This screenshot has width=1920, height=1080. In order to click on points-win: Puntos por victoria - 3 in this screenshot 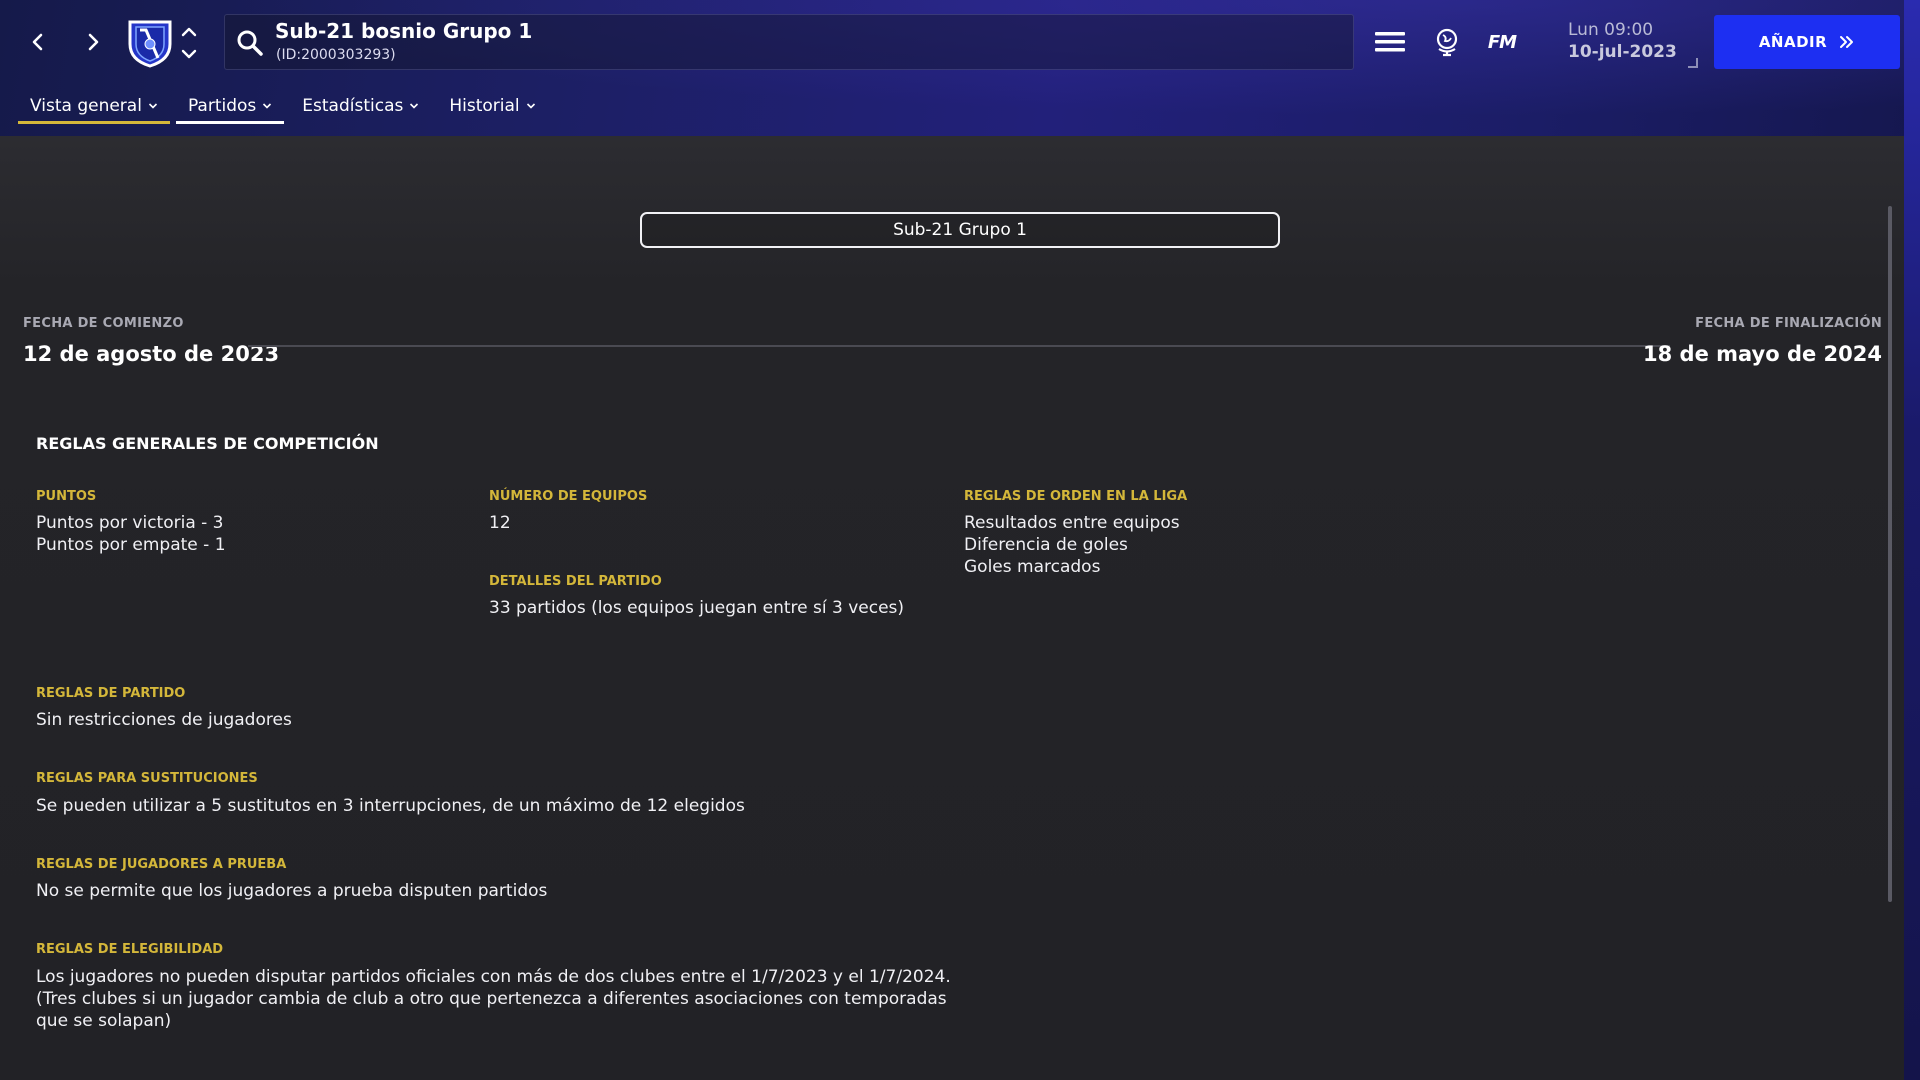, I will do `click(130, 523)`.